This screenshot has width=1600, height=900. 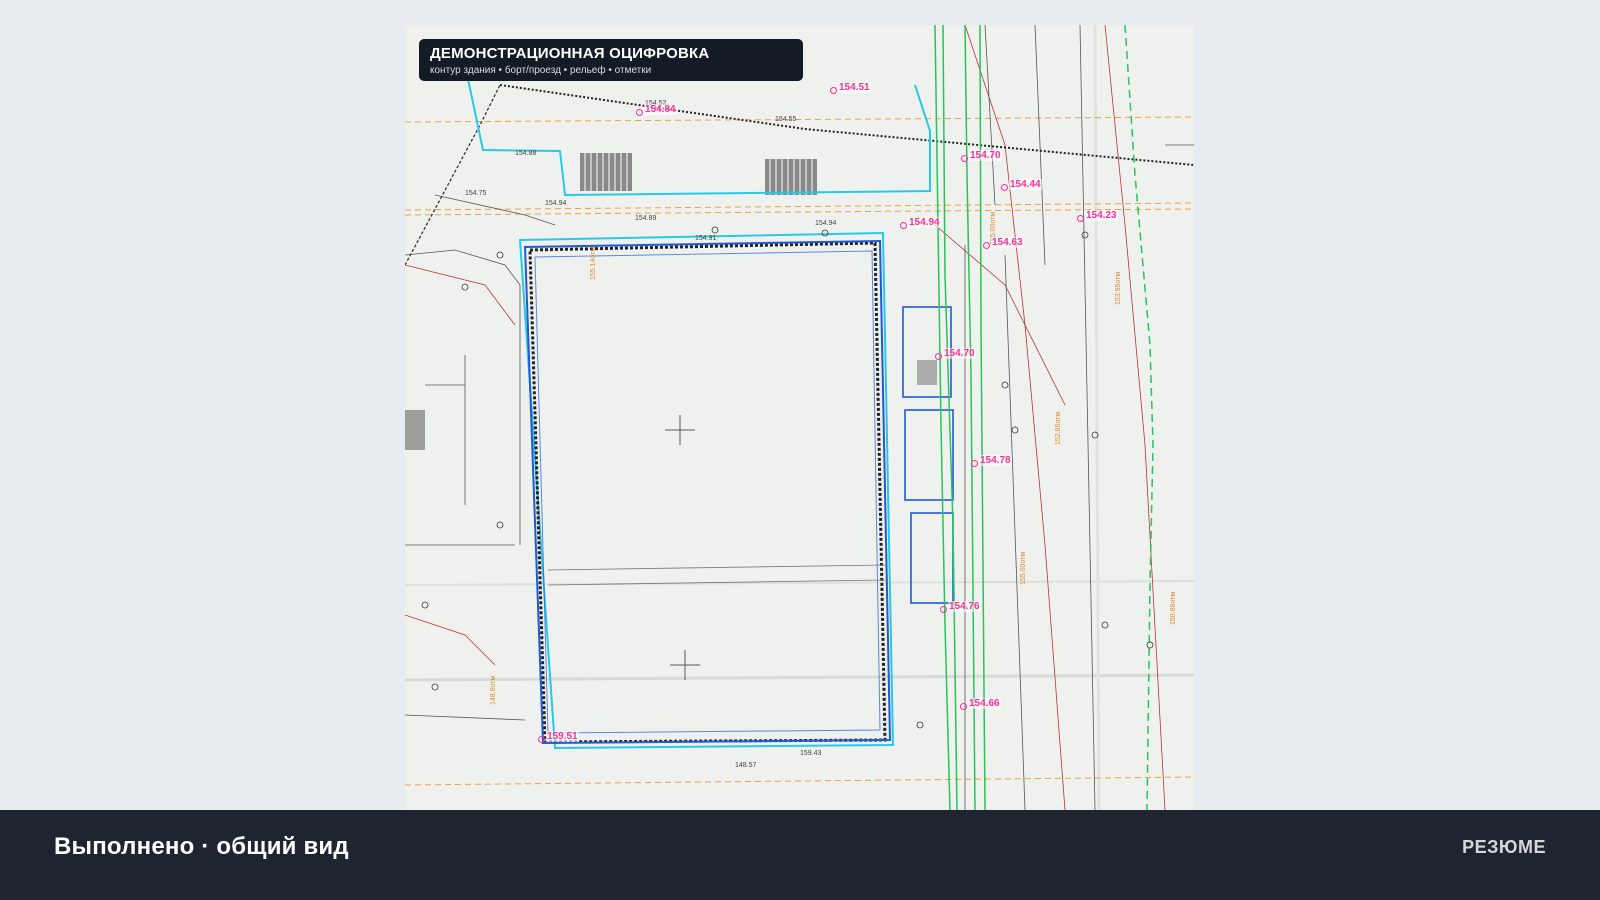 What do you see at coordinates (1504, 847) in the screenshot?
I see `summary-button: РЕЗЮМЕ` at bounding box center [1504, 847].